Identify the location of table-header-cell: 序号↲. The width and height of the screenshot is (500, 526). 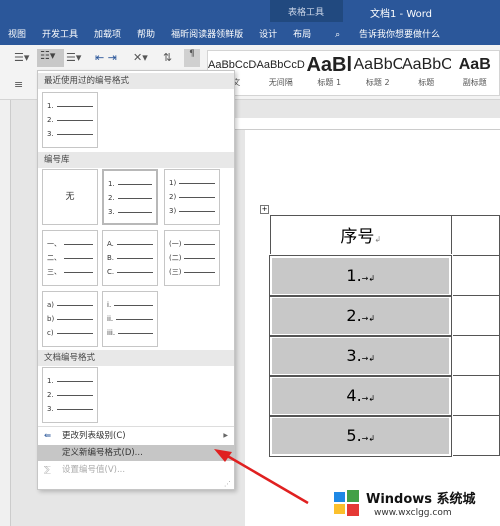
(360, 235).